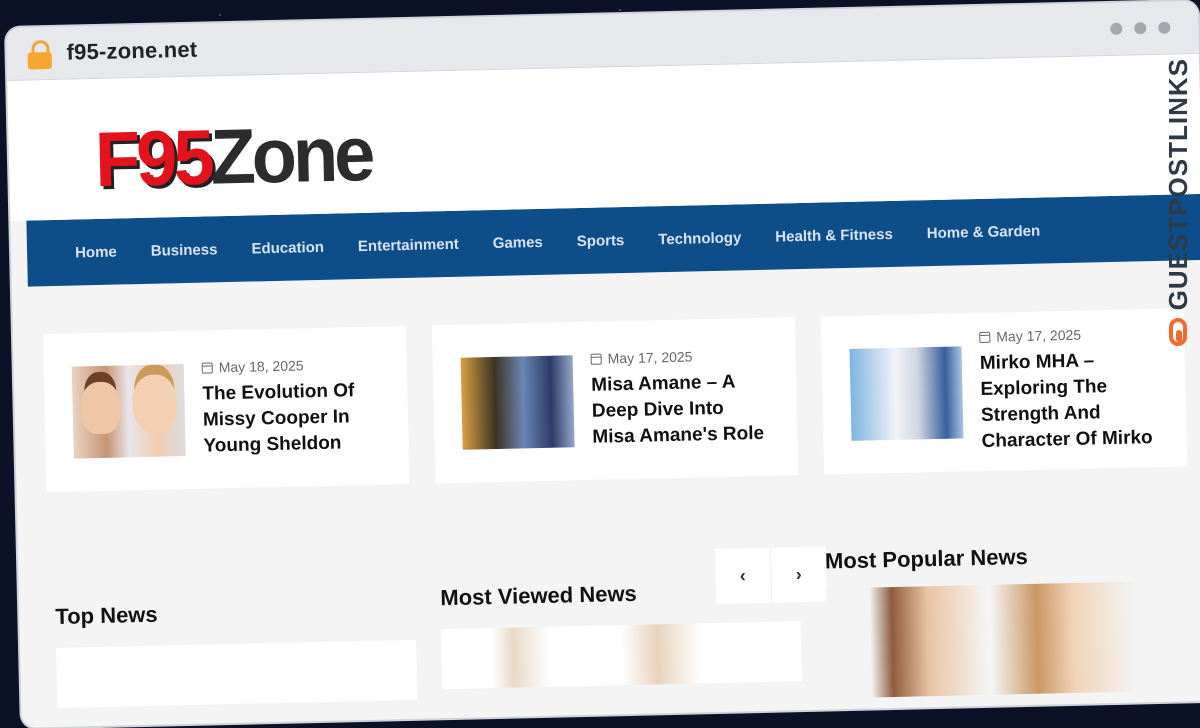 The width and height of the screenshot is (1200, 728). I want to click on window-controls, so click(1140, 28).